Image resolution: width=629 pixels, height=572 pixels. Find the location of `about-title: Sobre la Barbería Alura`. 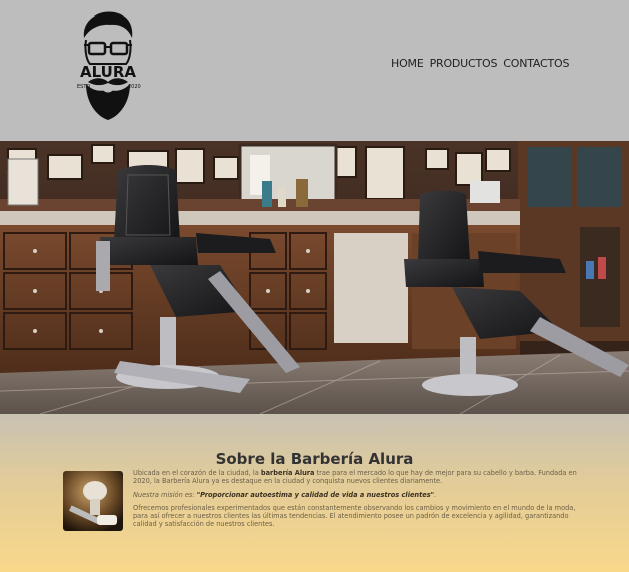

about-title: Sobre la Barbería Alura is located at coordinates (314, 459).